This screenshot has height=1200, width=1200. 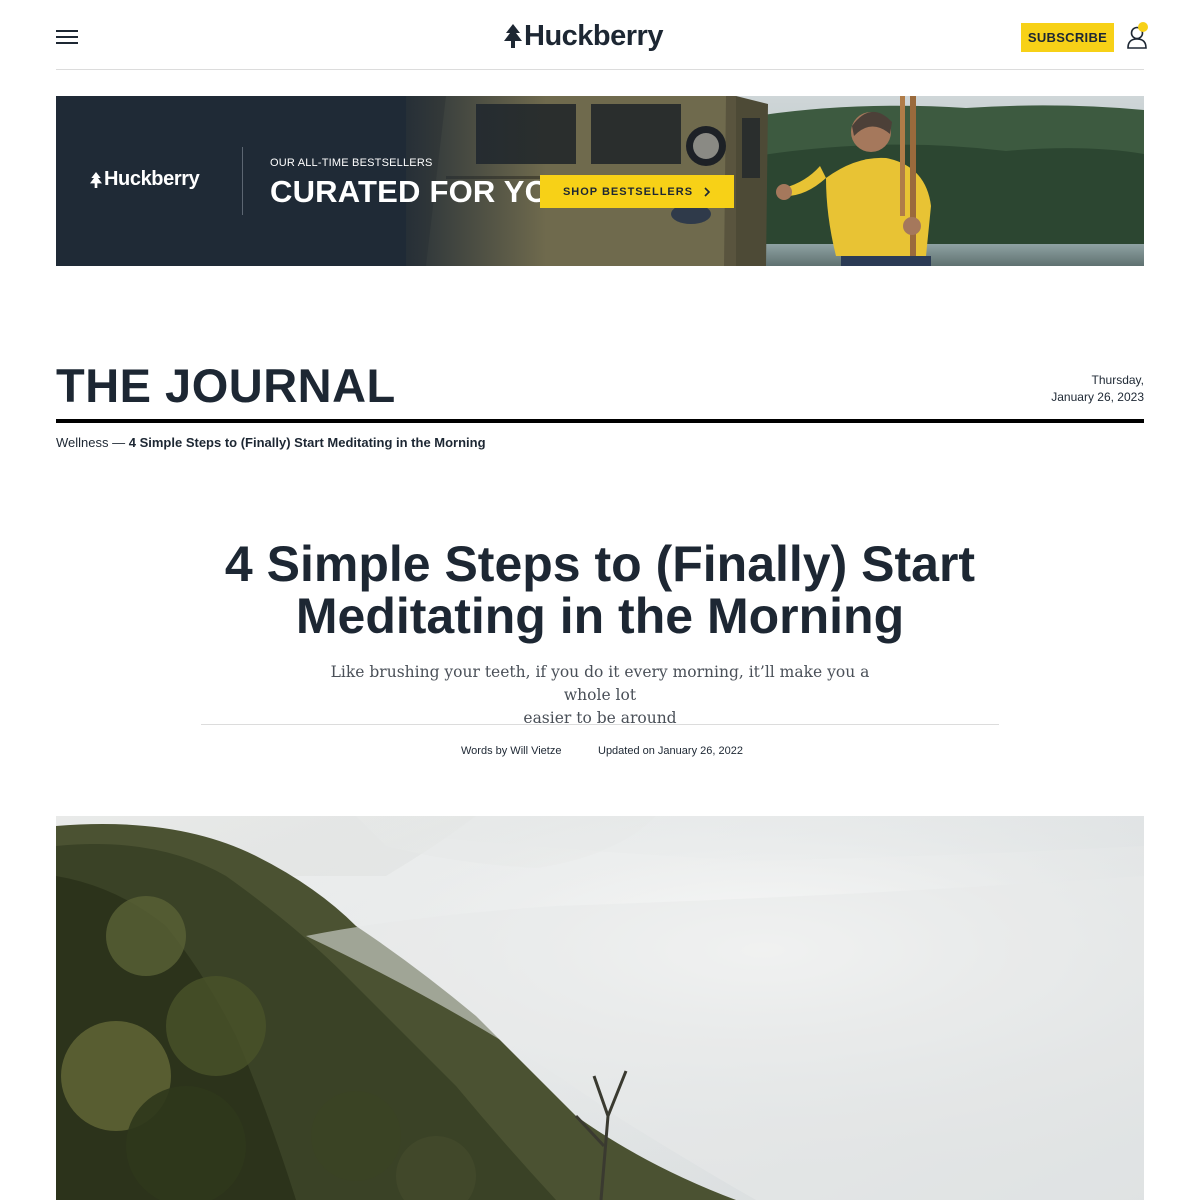 I want to click on banner-eyebrow: OUR ALL-TIME BESTSELLERS, so click(x=351, y=163).